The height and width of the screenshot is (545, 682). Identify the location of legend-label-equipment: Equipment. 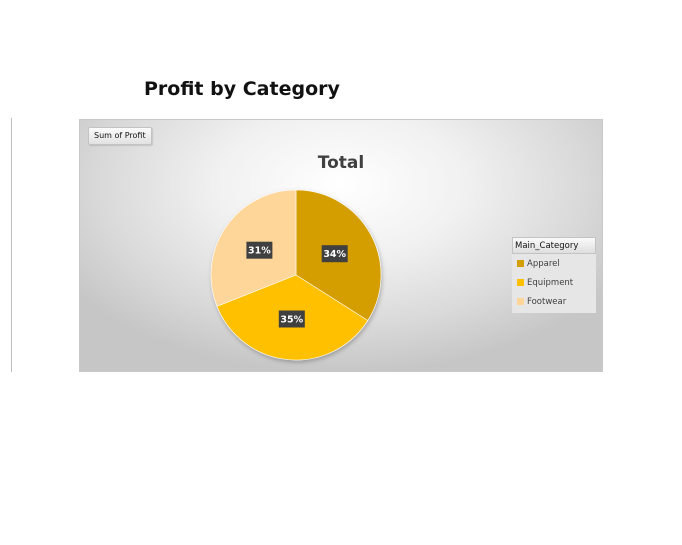
(550, 282).